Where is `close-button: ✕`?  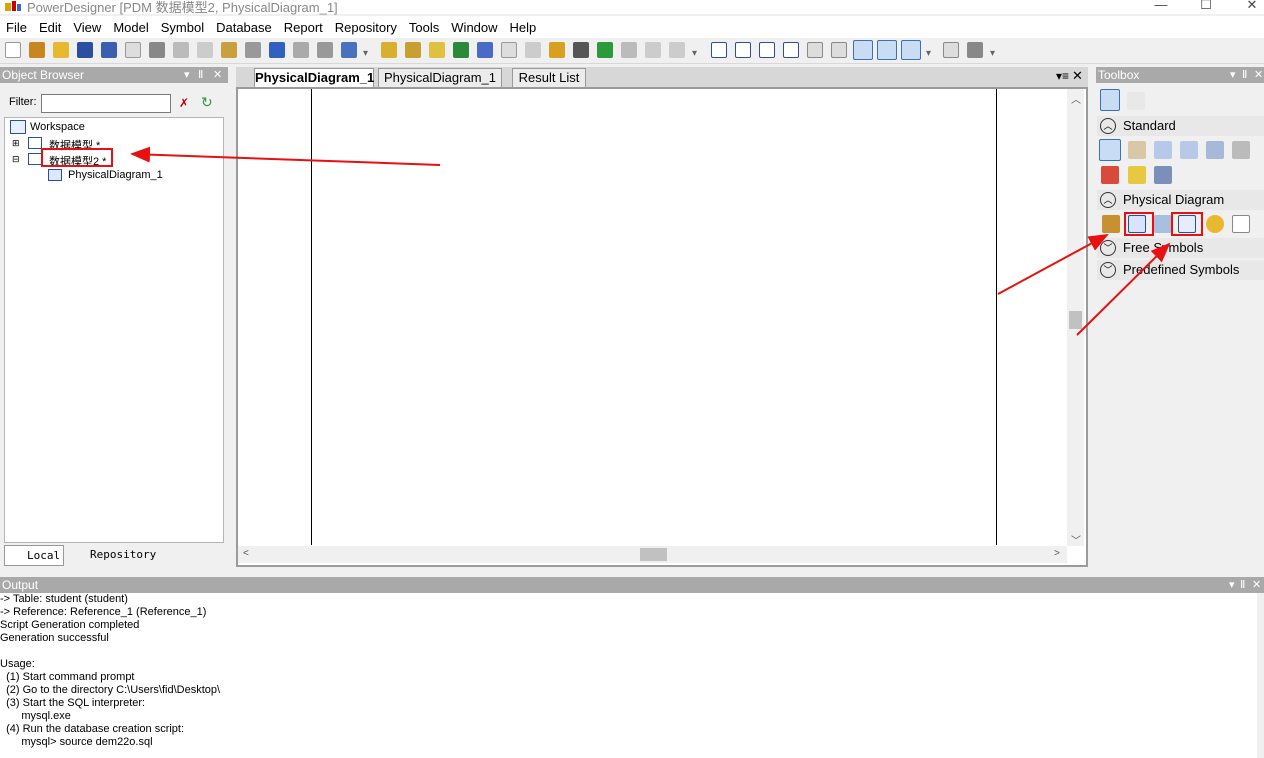
close-button: ✕ is located at coordinates (1250, 6).